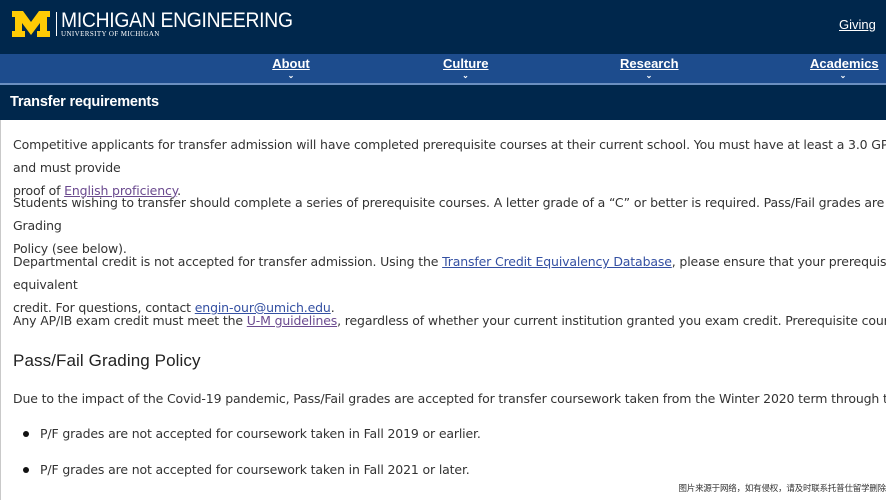 The image size is (886, 500). What do you see at coordinates (649, 63) in the screenshot?
I see `nav-item-label: Research` at bounding box center [649, 63].